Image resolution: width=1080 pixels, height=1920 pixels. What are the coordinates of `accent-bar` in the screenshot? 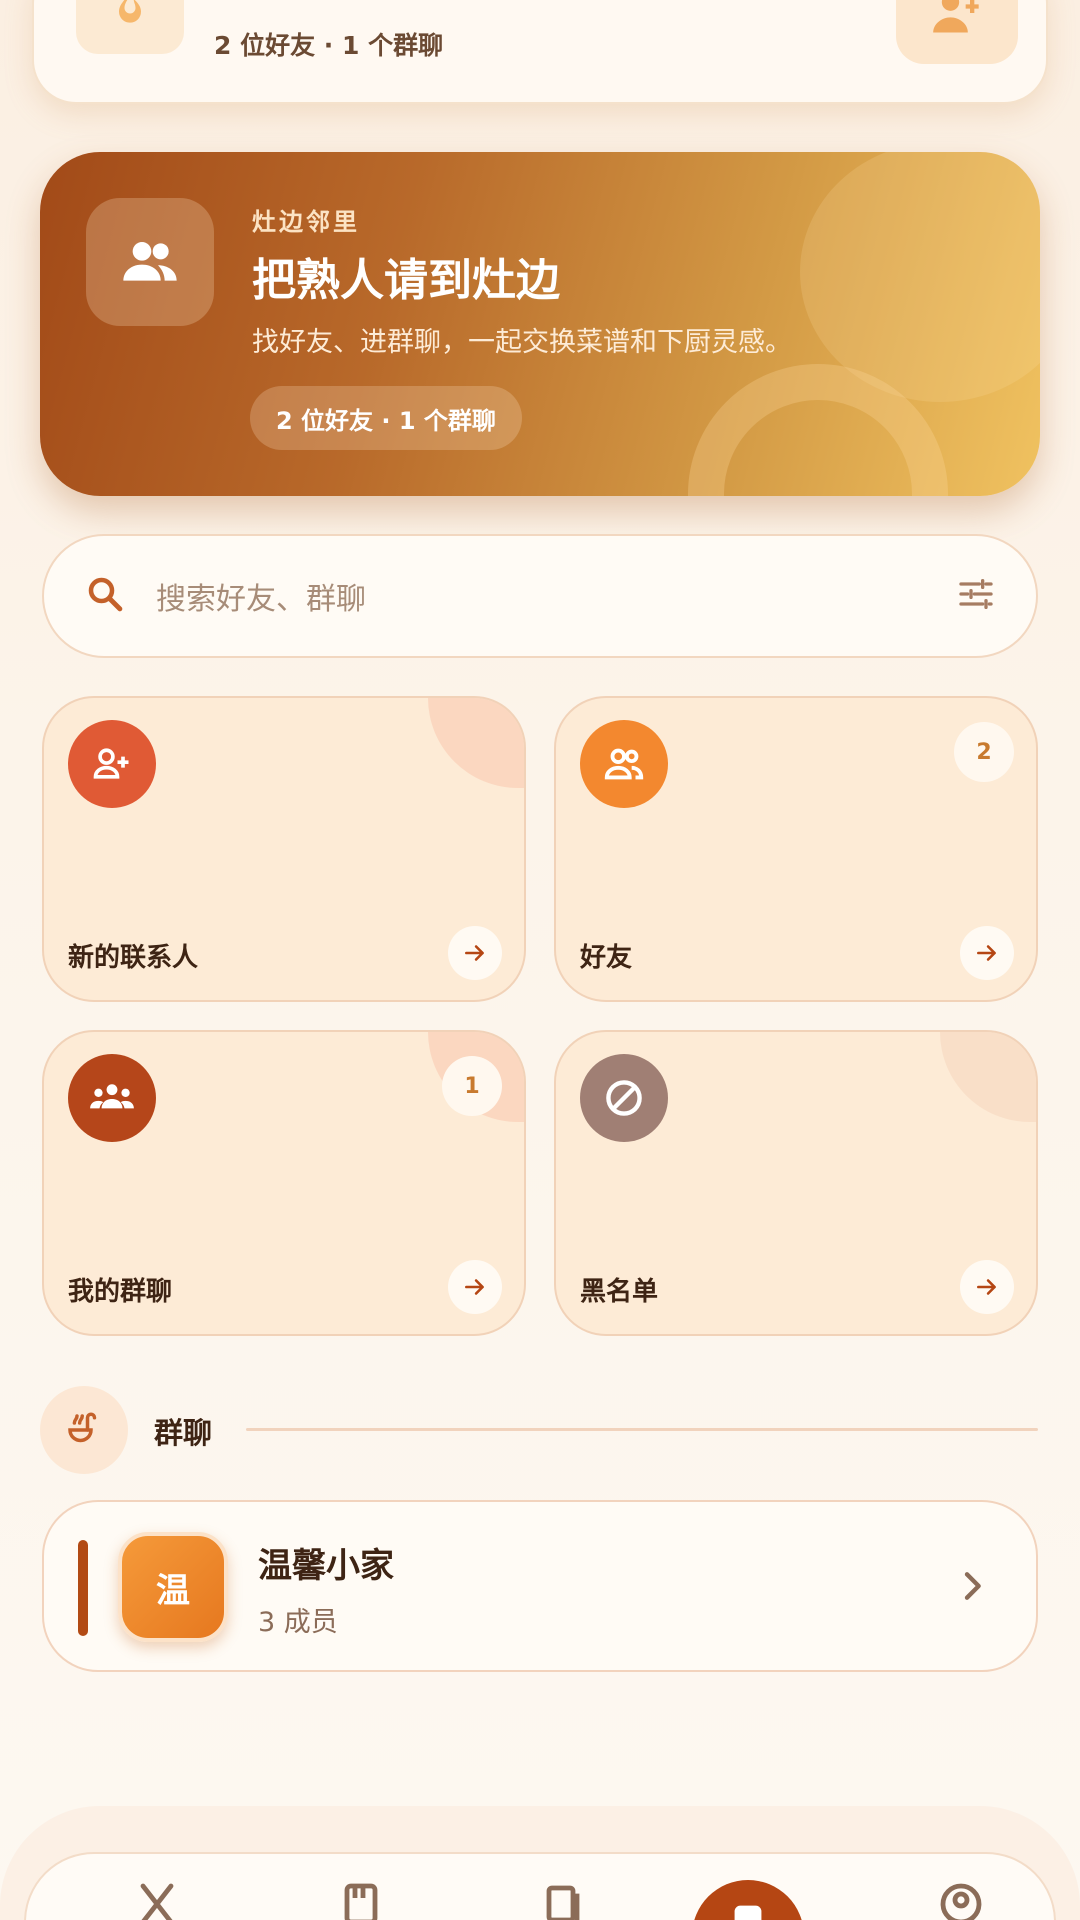 It's located at (83, 1588).